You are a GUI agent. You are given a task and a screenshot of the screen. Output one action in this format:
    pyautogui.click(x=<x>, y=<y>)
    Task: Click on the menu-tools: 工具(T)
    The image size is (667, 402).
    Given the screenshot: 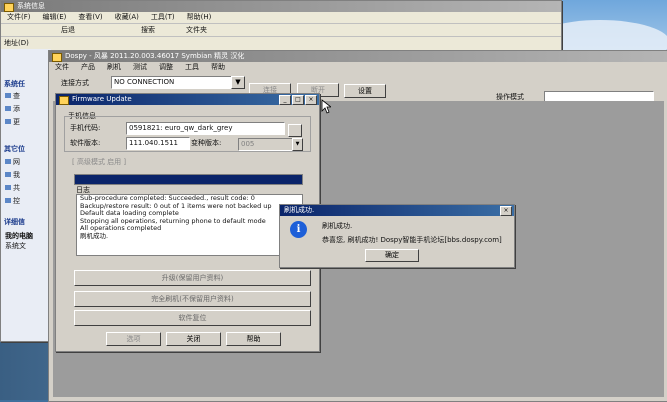 What is the action you would take?
    pyautogui.click(x=163, y=17)
    